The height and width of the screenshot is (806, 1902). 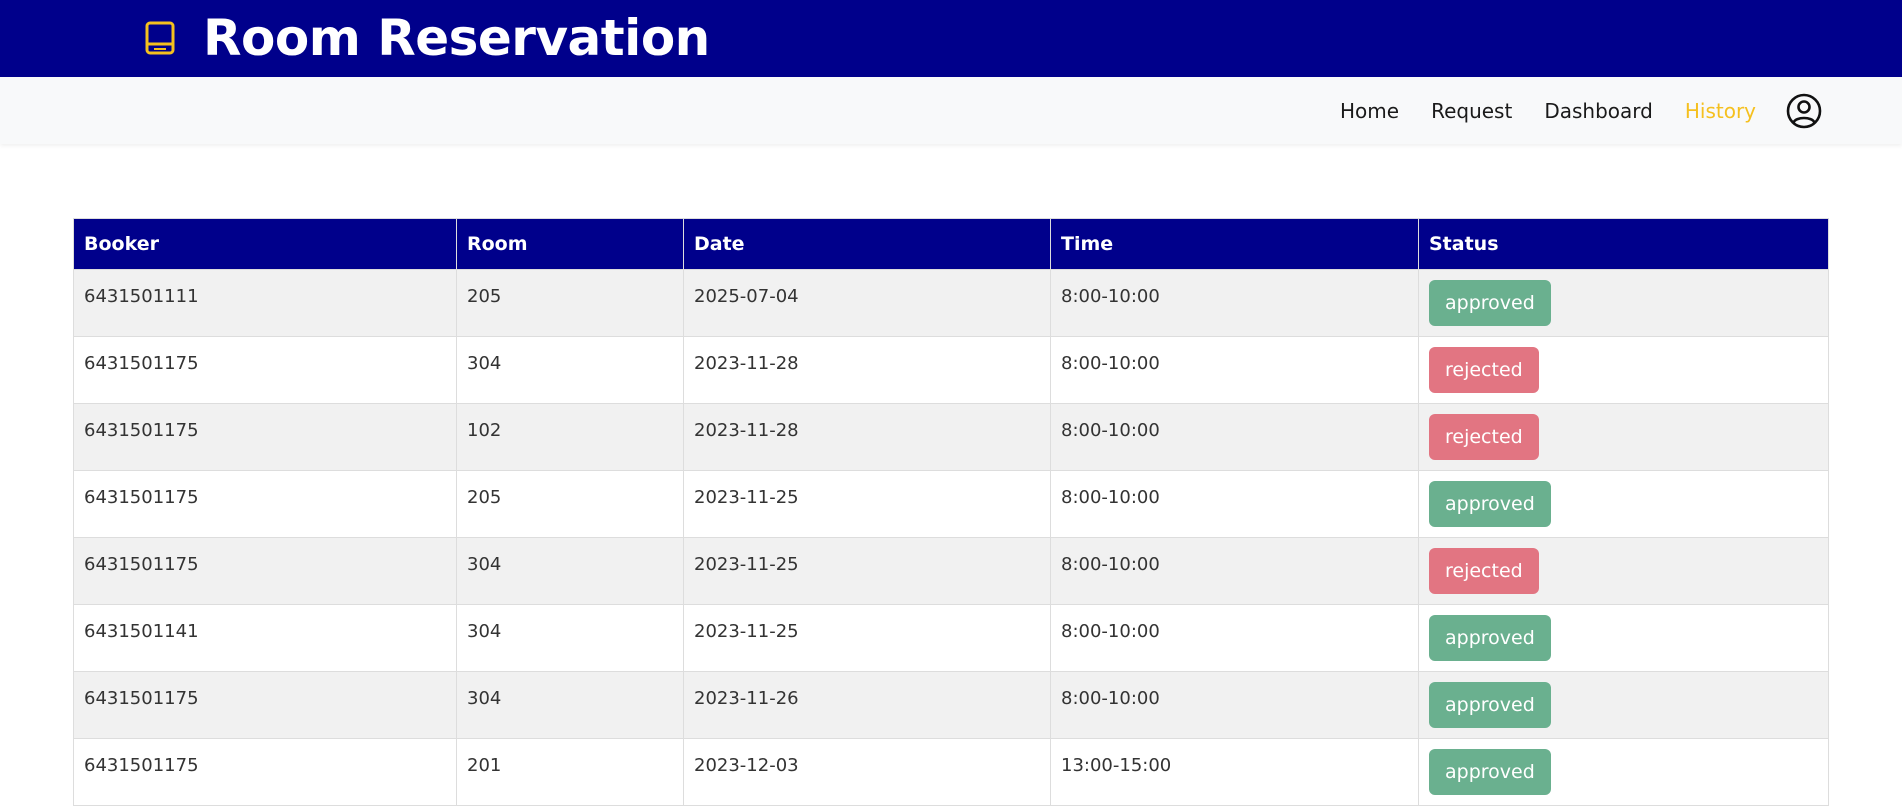 I want to click on column-header-booker: Booker, so click(x=265, y=244).